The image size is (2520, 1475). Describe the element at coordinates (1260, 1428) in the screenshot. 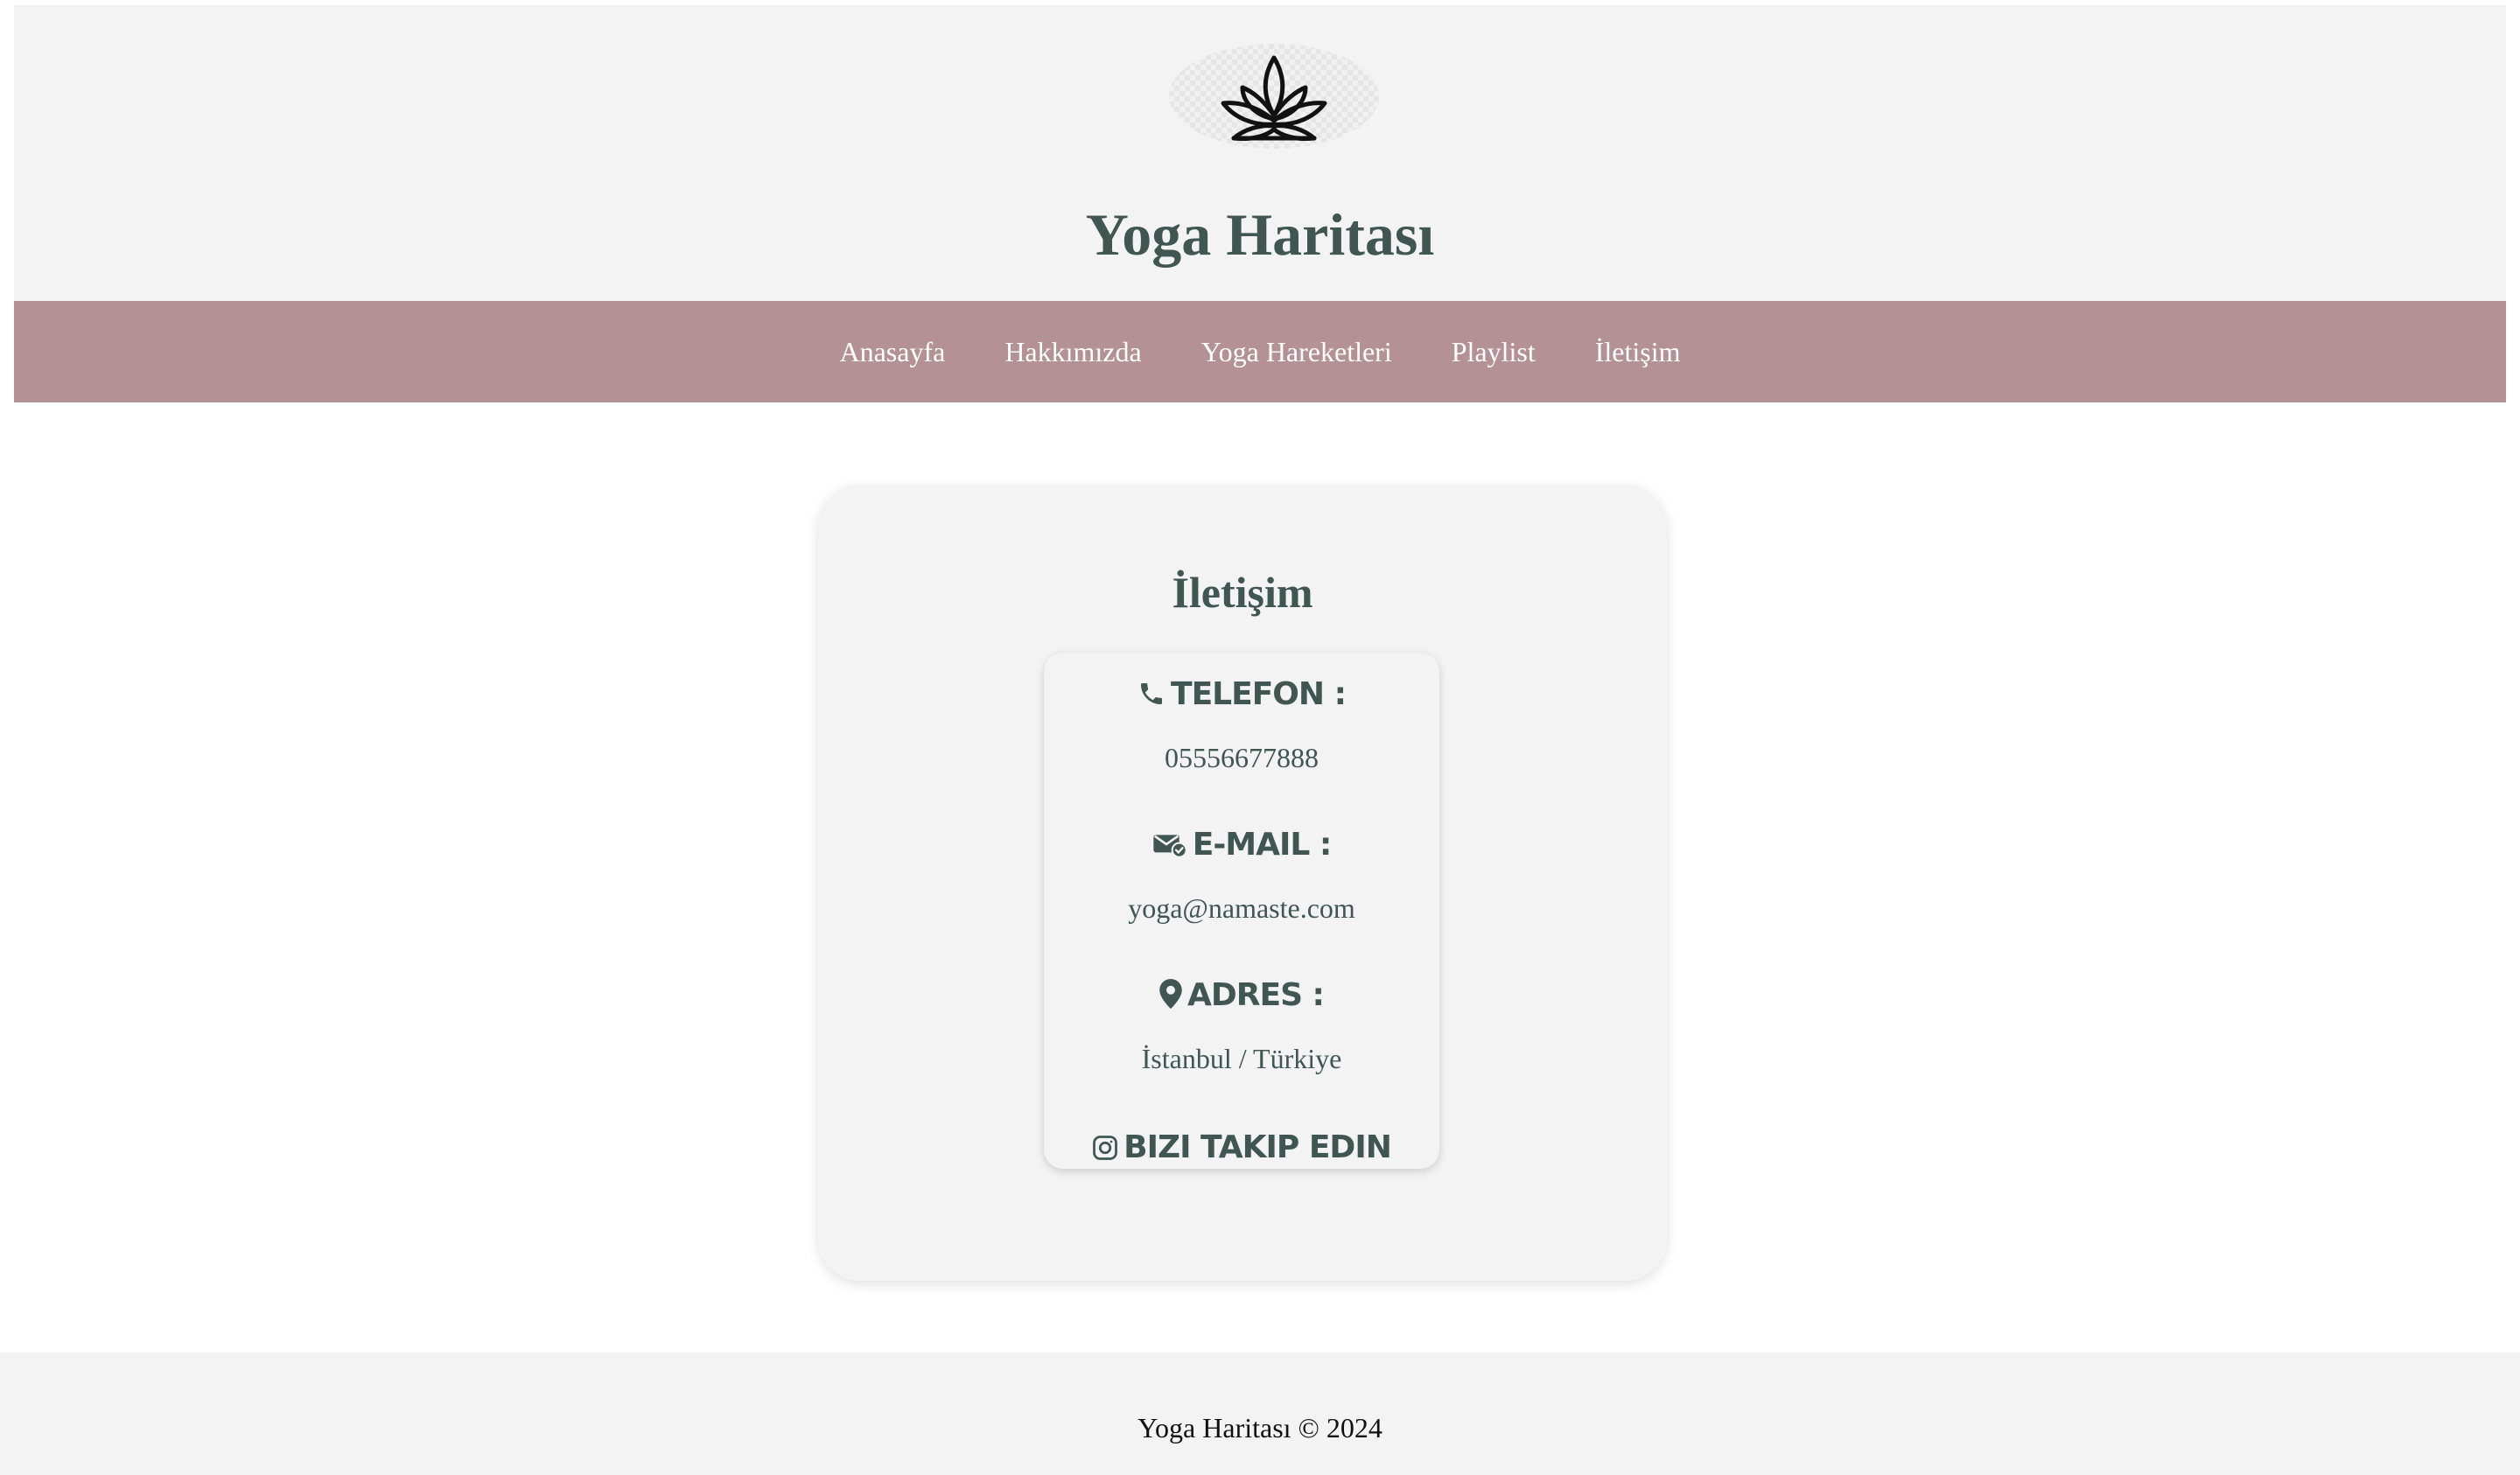

I see `footer-copyright: Yoga Haritası © 2024` at that location.